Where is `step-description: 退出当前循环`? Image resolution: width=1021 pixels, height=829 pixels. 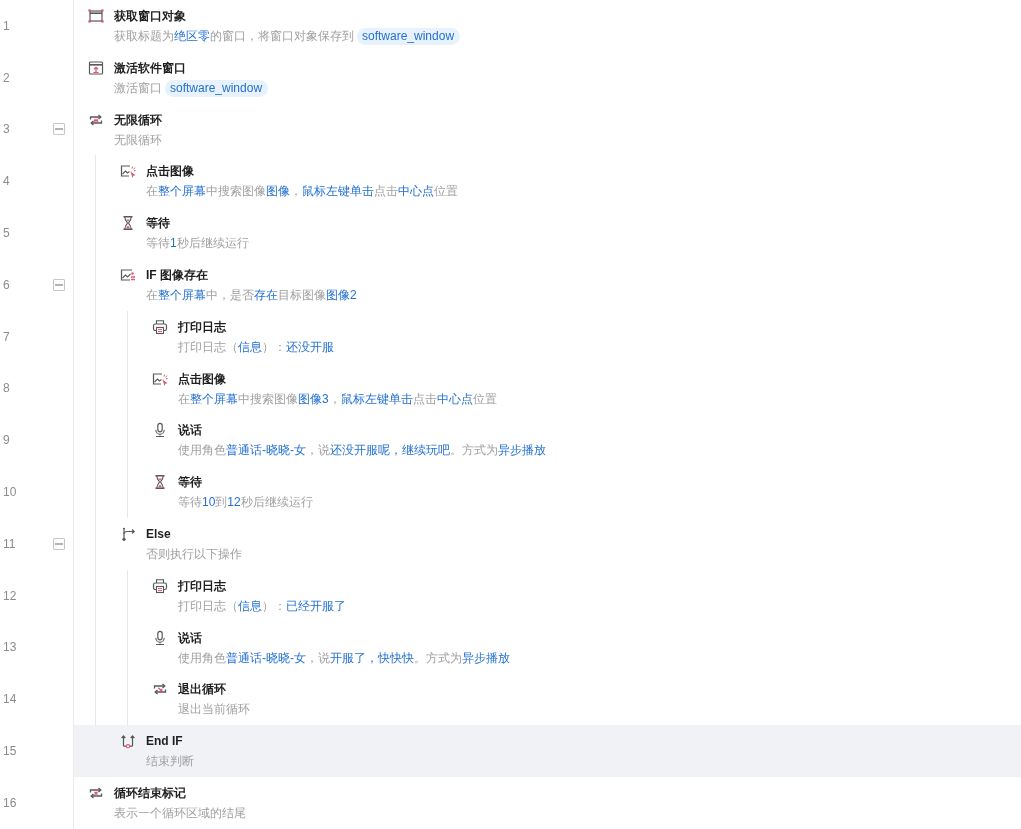 step-description: 退出当前循环 is located at coordinates (214, 709).